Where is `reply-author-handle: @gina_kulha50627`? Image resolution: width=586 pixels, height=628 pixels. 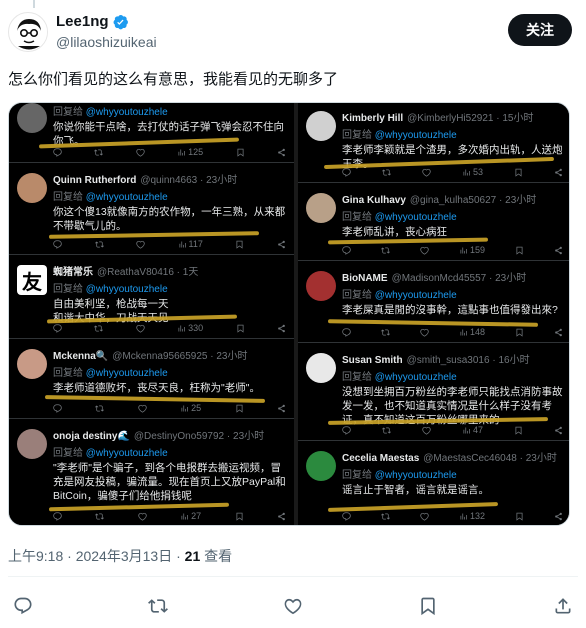
reply-author-handle: @gina_kulha50627 is located at coordinates (453, 200).